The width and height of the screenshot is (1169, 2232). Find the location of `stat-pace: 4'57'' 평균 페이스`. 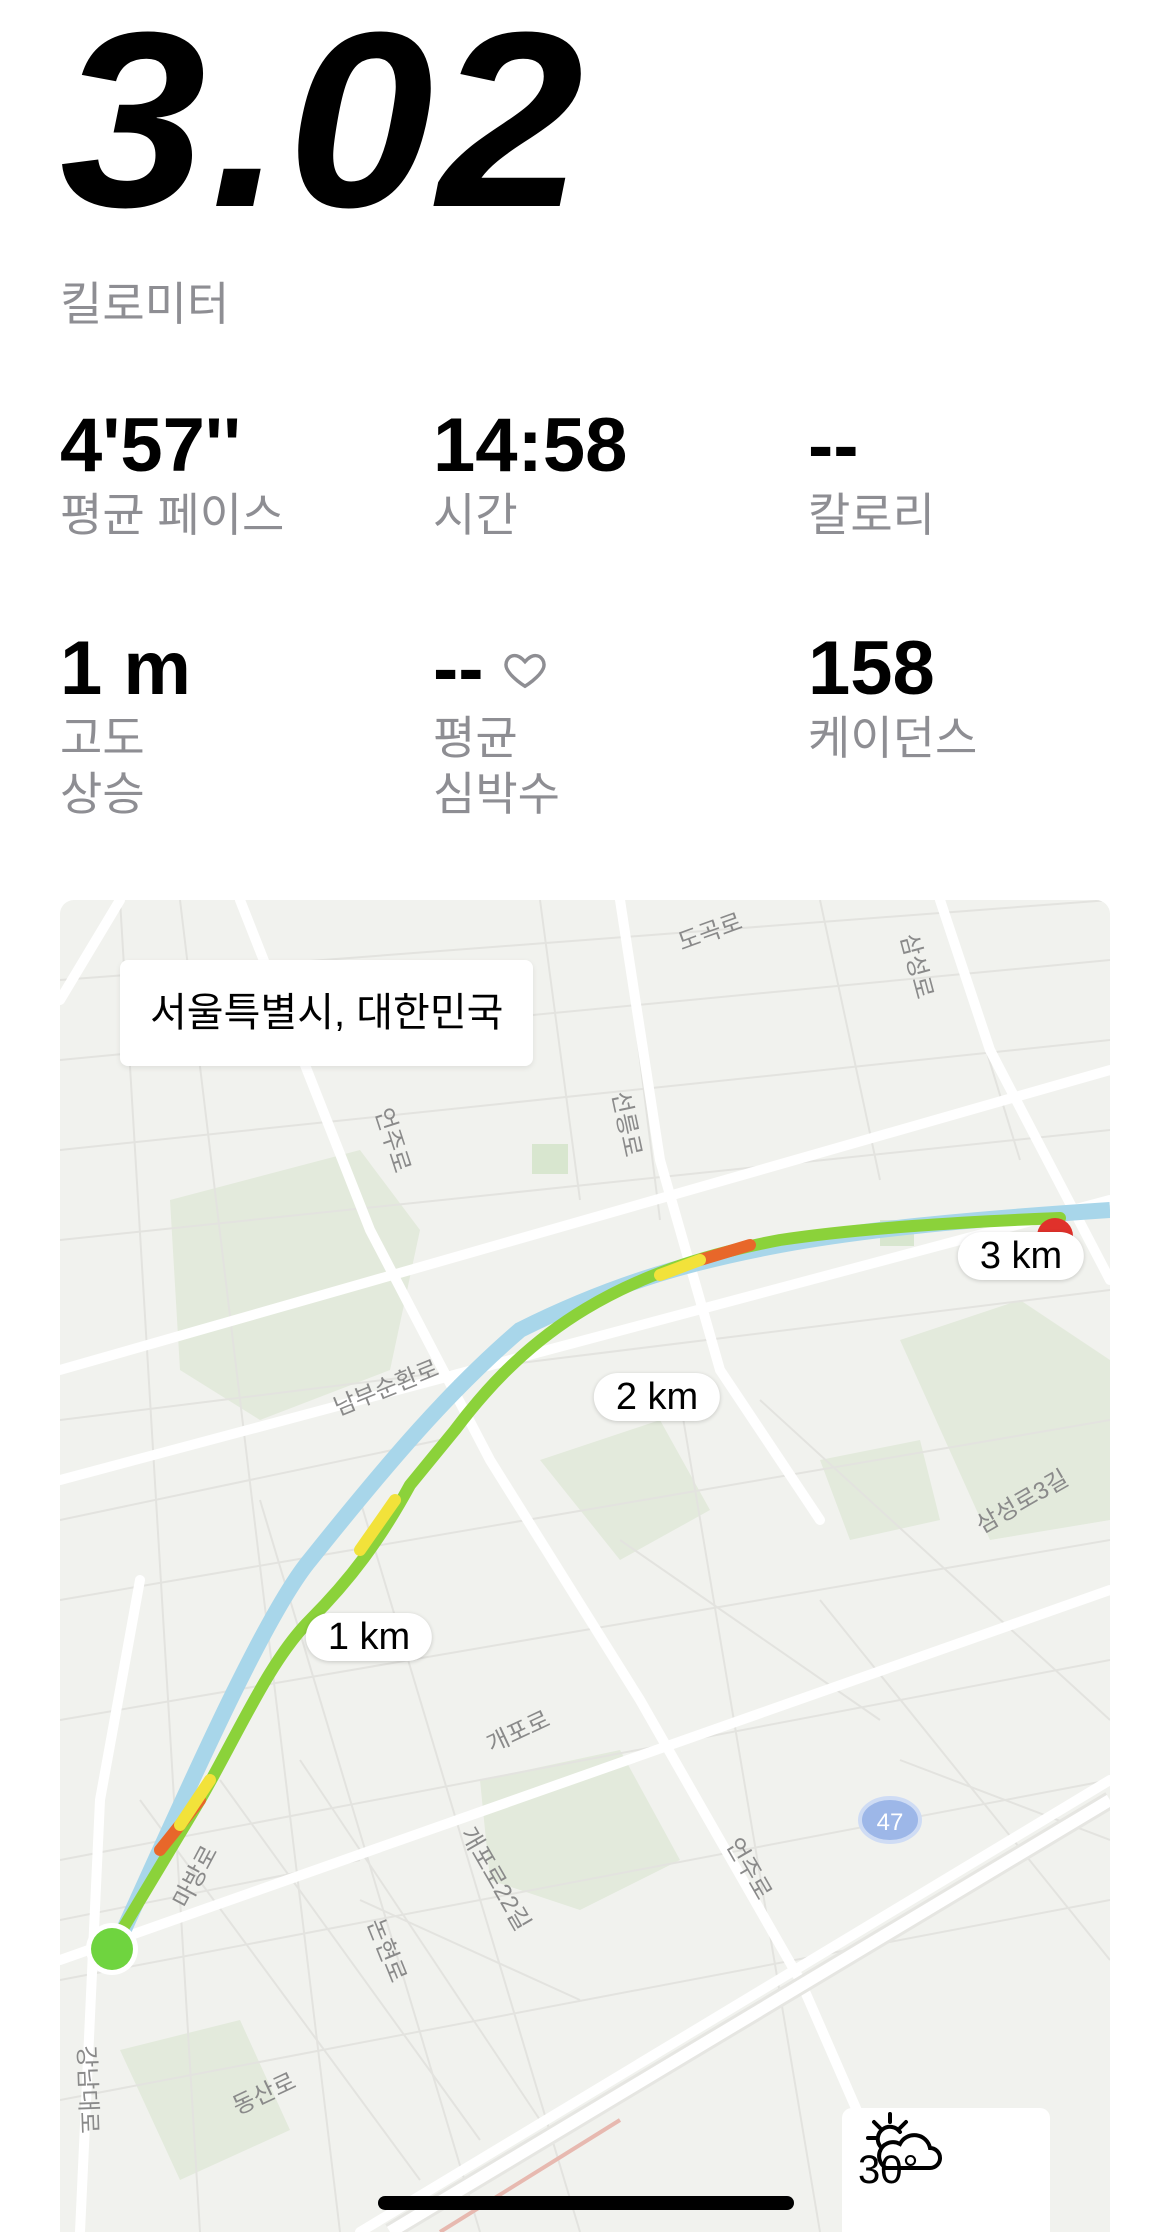

stat-pace: 4'57'' 평균 페이스 is located at coordinates (172, 474).